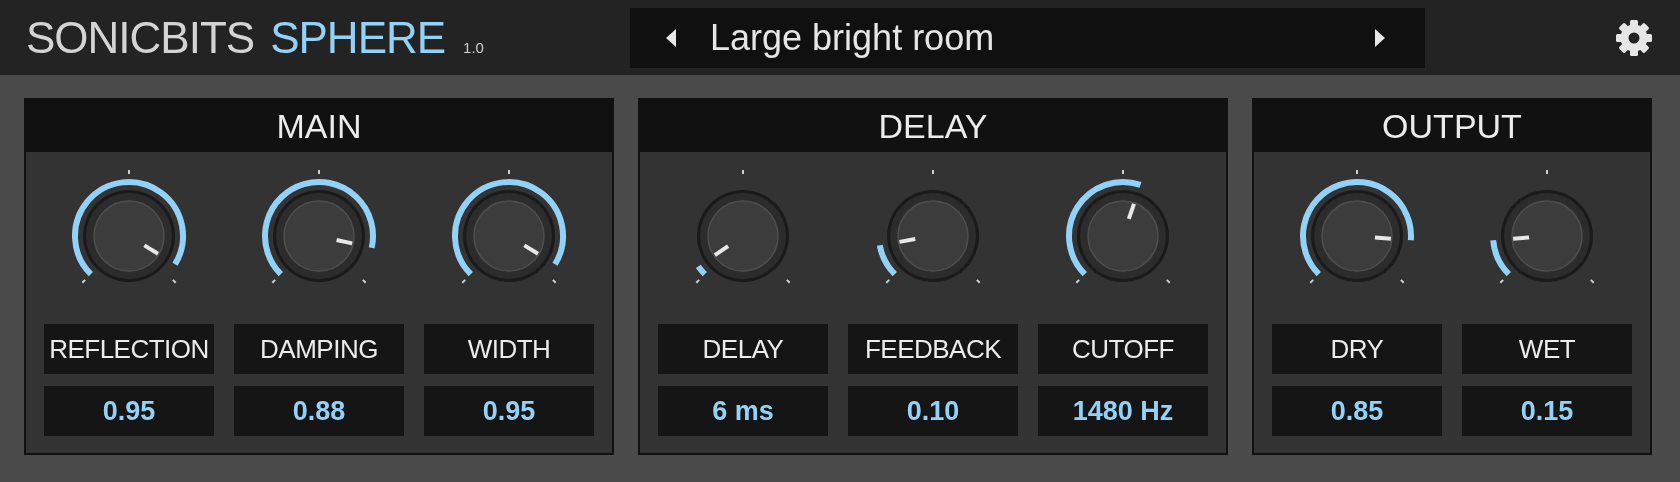 This screenshot has width=1680, height=482. I want to click on parameter-value: 1480 Hz, so click(1123, 411).